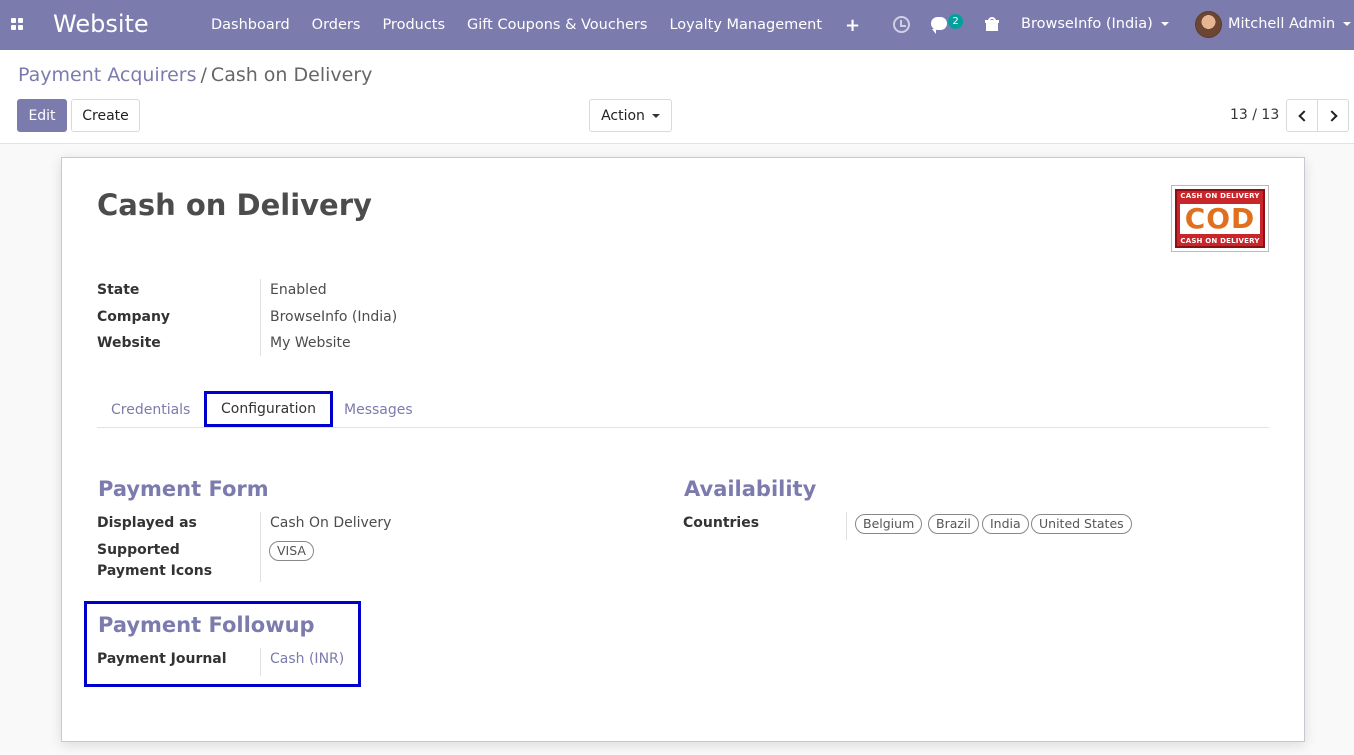  Describe the element at coordinates (307, 659) in the screenshot. I see `payment-journal-link: Cash (INR)` at that location.